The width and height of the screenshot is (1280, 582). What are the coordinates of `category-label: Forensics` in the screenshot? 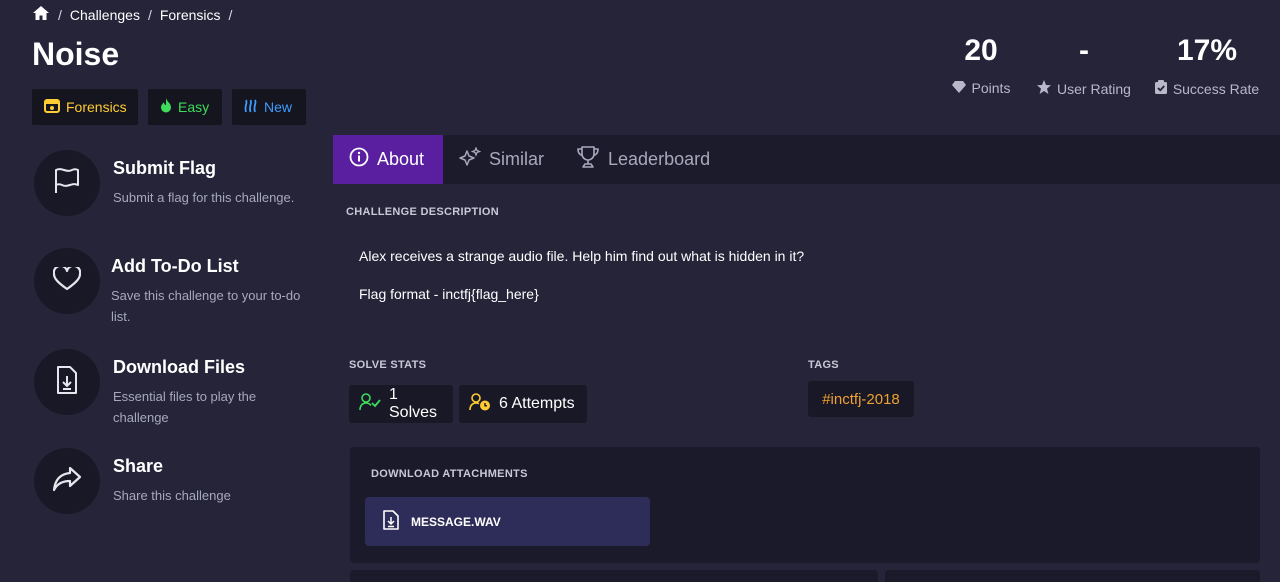 It's located at (96, 107).